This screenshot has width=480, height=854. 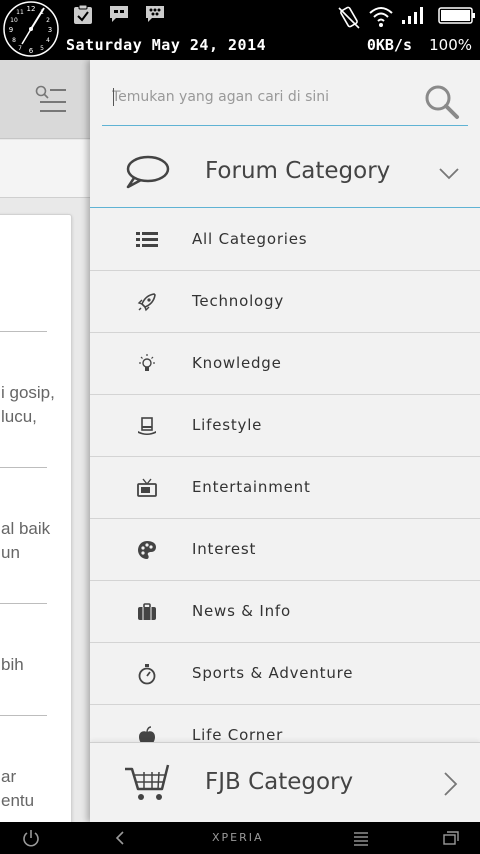 I want to click on snippet-text: bih, so click(x=12, y=664).